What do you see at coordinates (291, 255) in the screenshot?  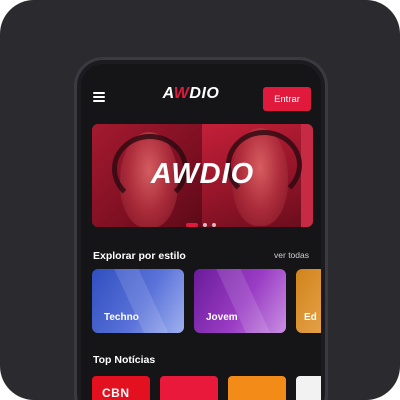 I see `see-all-link: ver todas` at bounding box center [291, 255].